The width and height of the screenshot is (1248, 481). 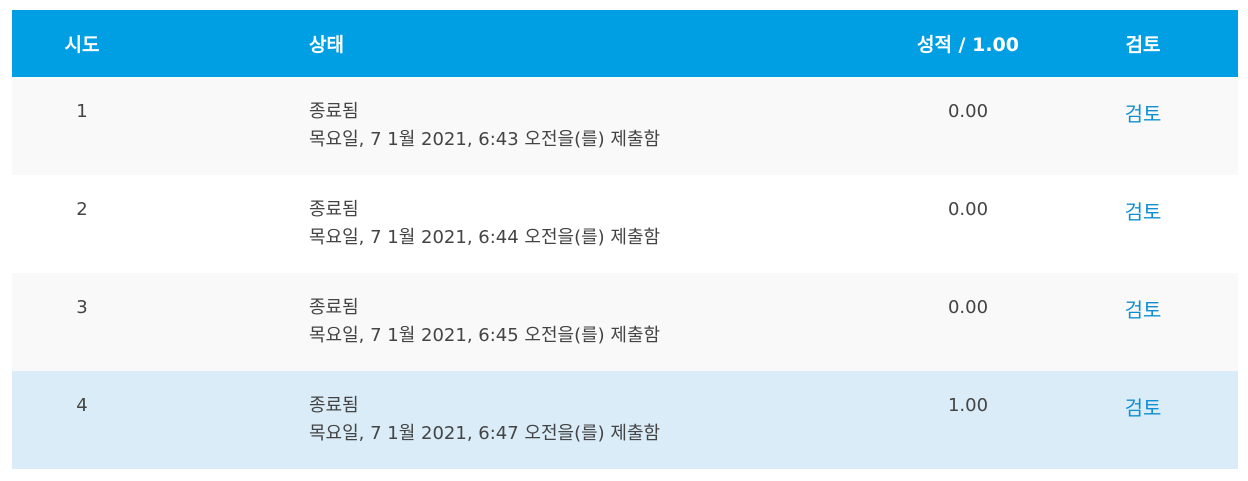 What do you see at coordinates (520, 322) in the screenshot?
I see `attempt-state-cell: 종료됨 목요일, 7 1월 2021, 6:45 오전을(를) 제출함` at bounding box center [520, 322].